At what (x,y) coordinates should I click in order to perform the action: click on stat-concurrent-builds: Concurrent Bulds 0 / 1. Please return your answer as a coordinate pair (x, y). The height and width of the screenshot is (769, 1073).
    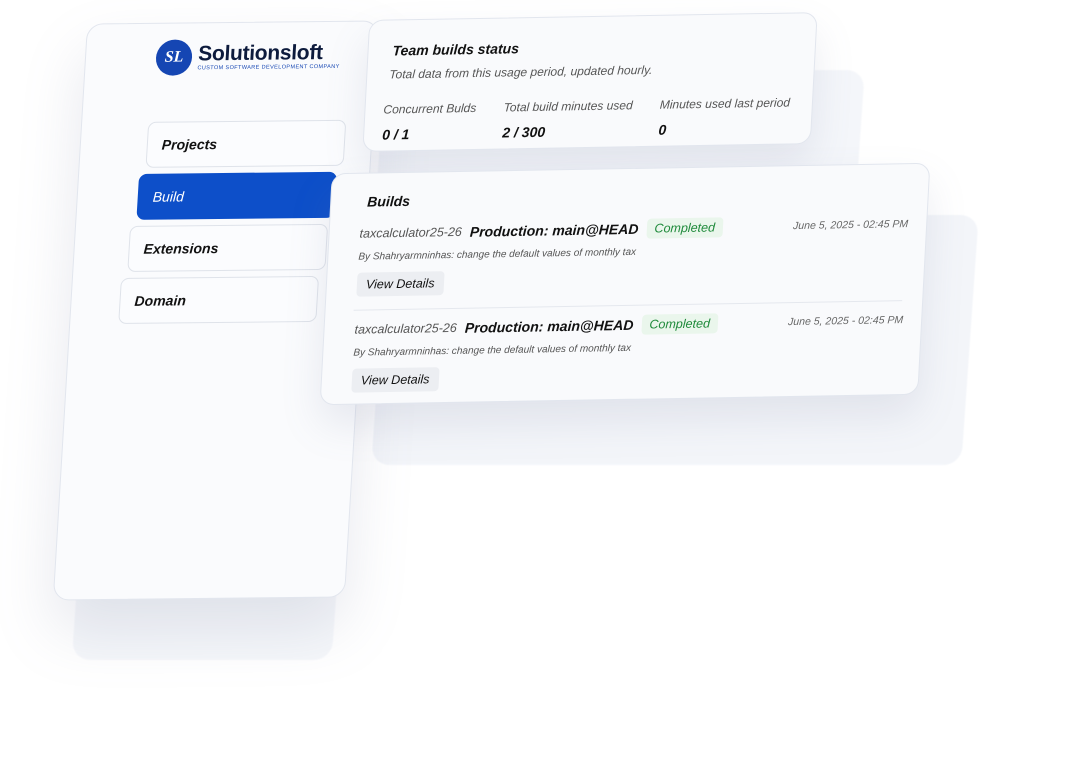
    Looking at the image, I should click on (429, 122).